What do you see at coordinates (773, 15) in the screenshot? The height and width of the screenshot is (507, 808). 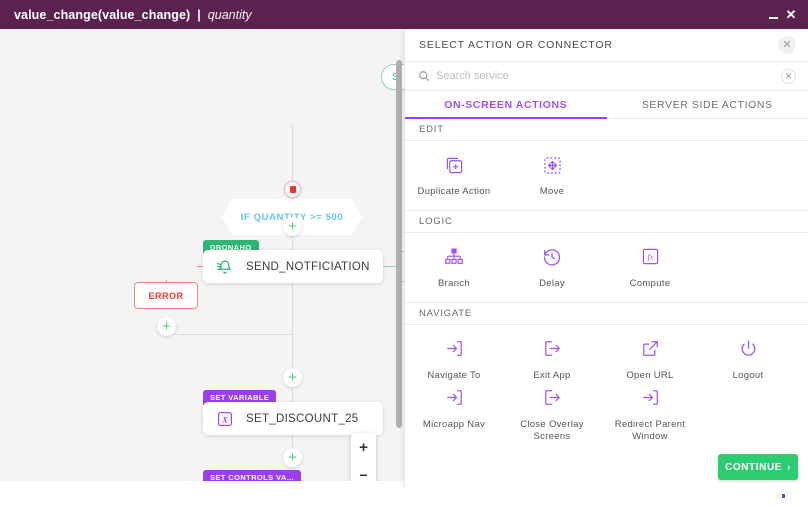 I see `minimize-icon` at bounding box center [773, 15].